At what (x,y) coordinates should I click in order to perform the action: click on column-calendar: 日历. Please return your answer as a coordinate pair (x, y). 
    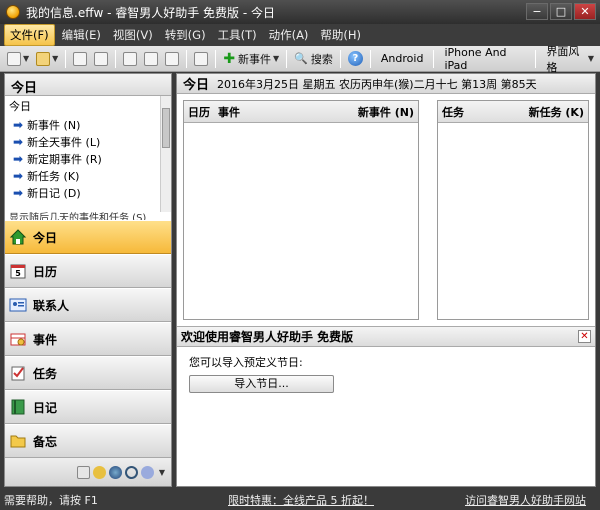
    Looking at the image, I should click on (199, 112).